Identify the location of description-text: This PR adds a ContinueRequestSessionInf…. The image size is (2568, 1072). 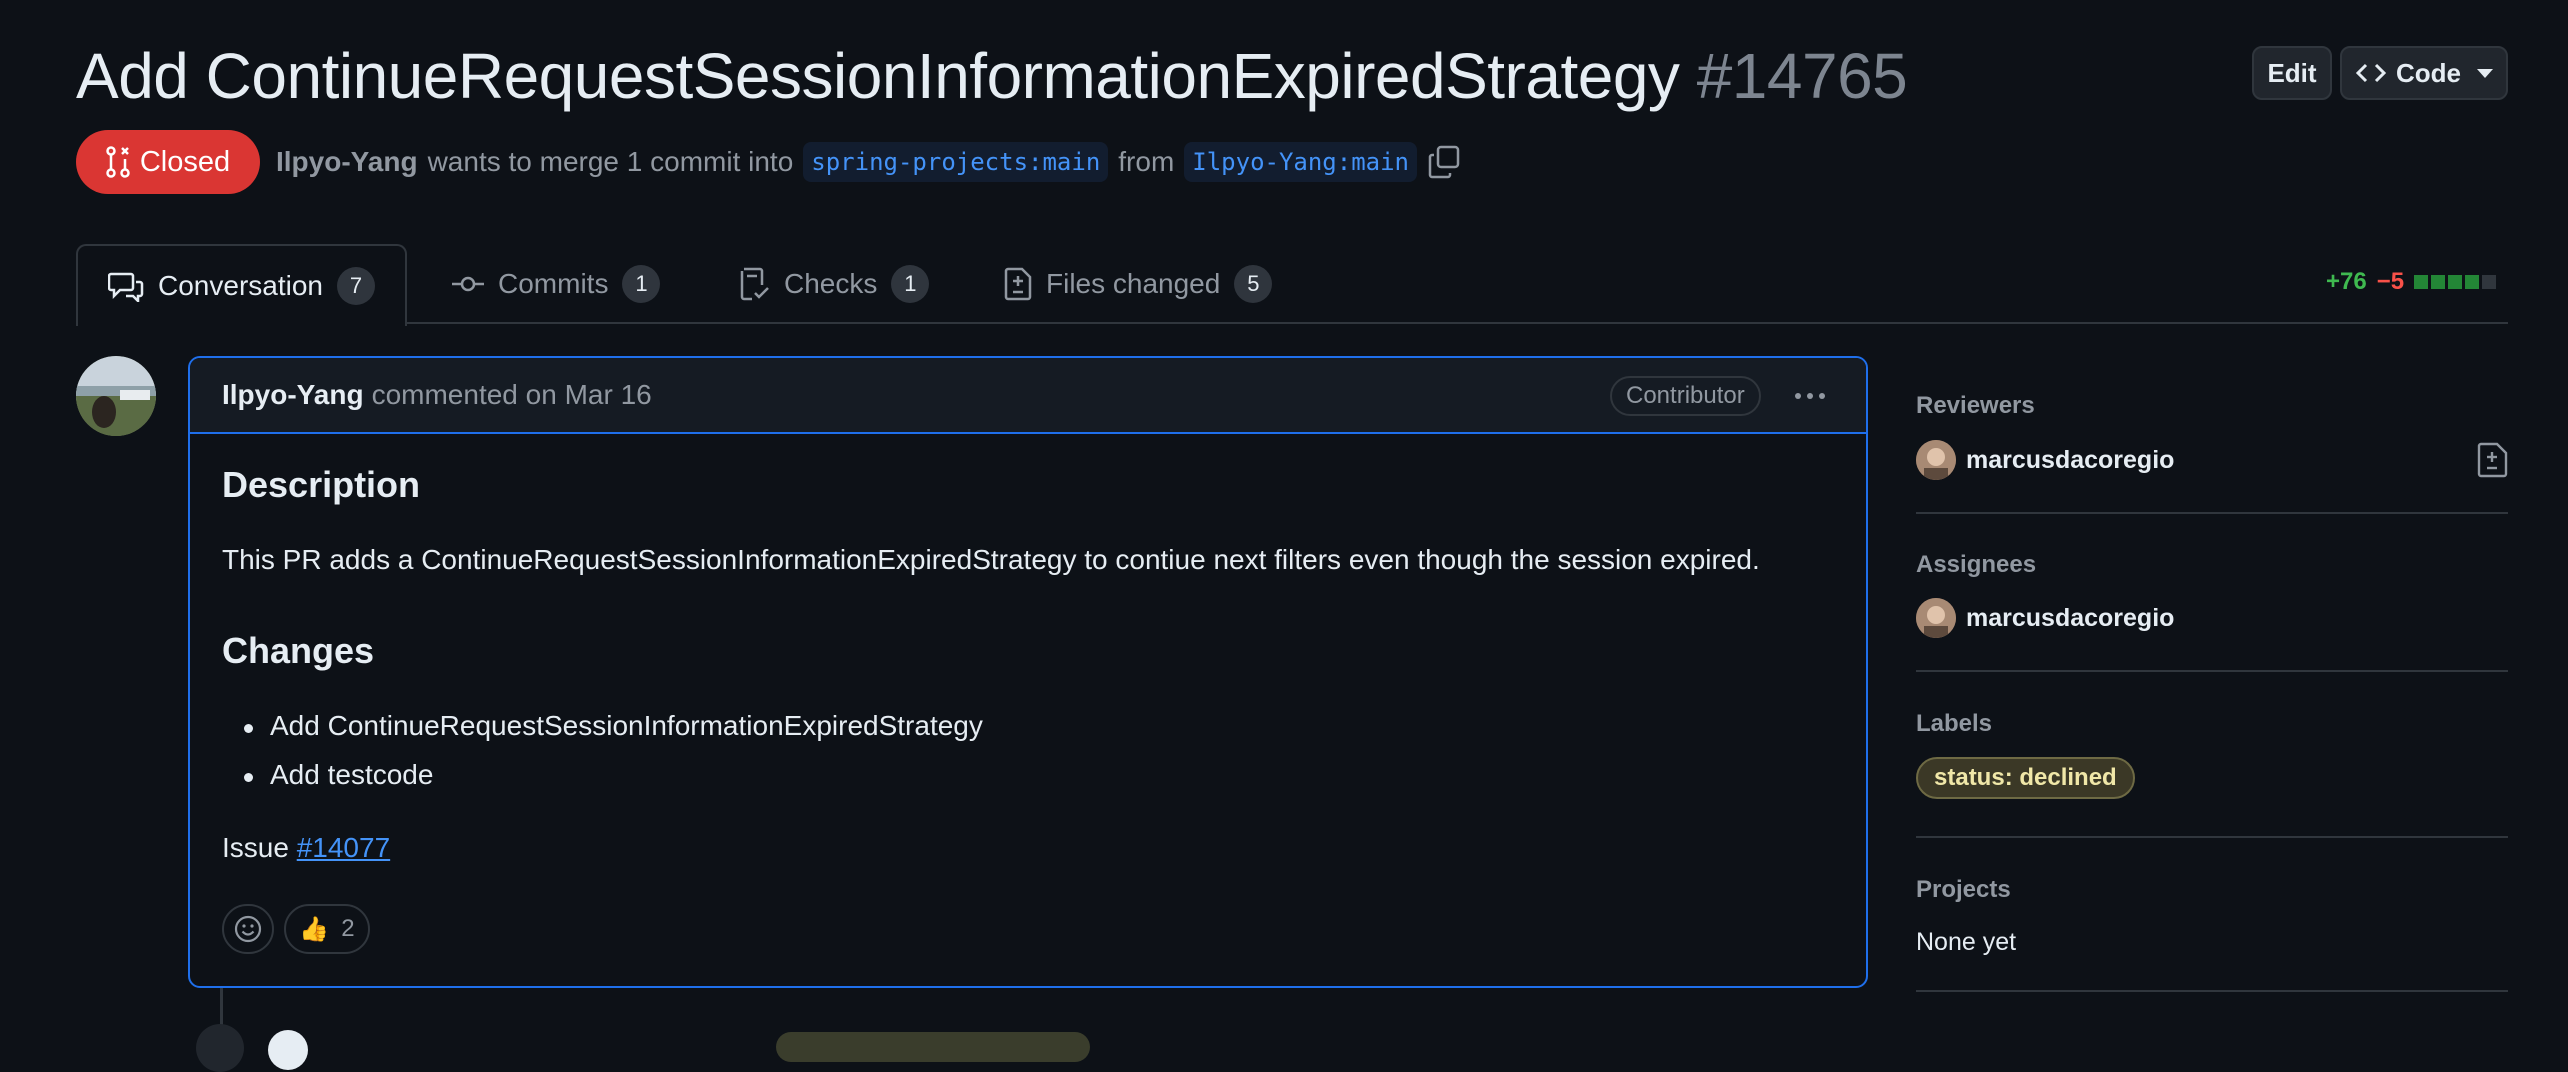
(991, 559).